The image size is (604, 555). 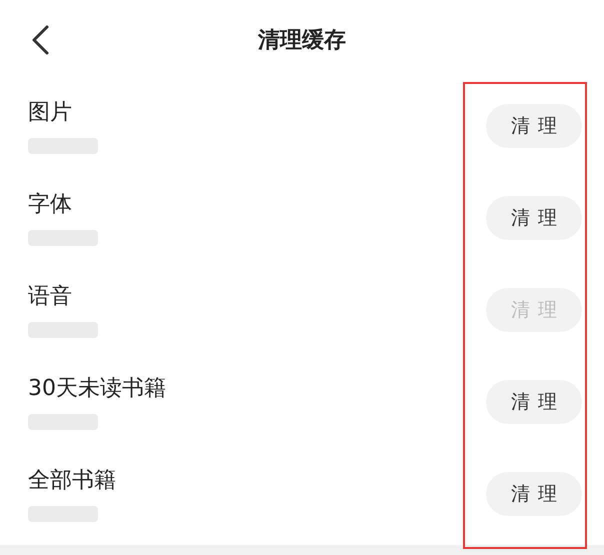 What do you see at coordinates (302, 40) in the screenshot?
I see `page-title: 清理缓存` at bounding box center [302, 40].